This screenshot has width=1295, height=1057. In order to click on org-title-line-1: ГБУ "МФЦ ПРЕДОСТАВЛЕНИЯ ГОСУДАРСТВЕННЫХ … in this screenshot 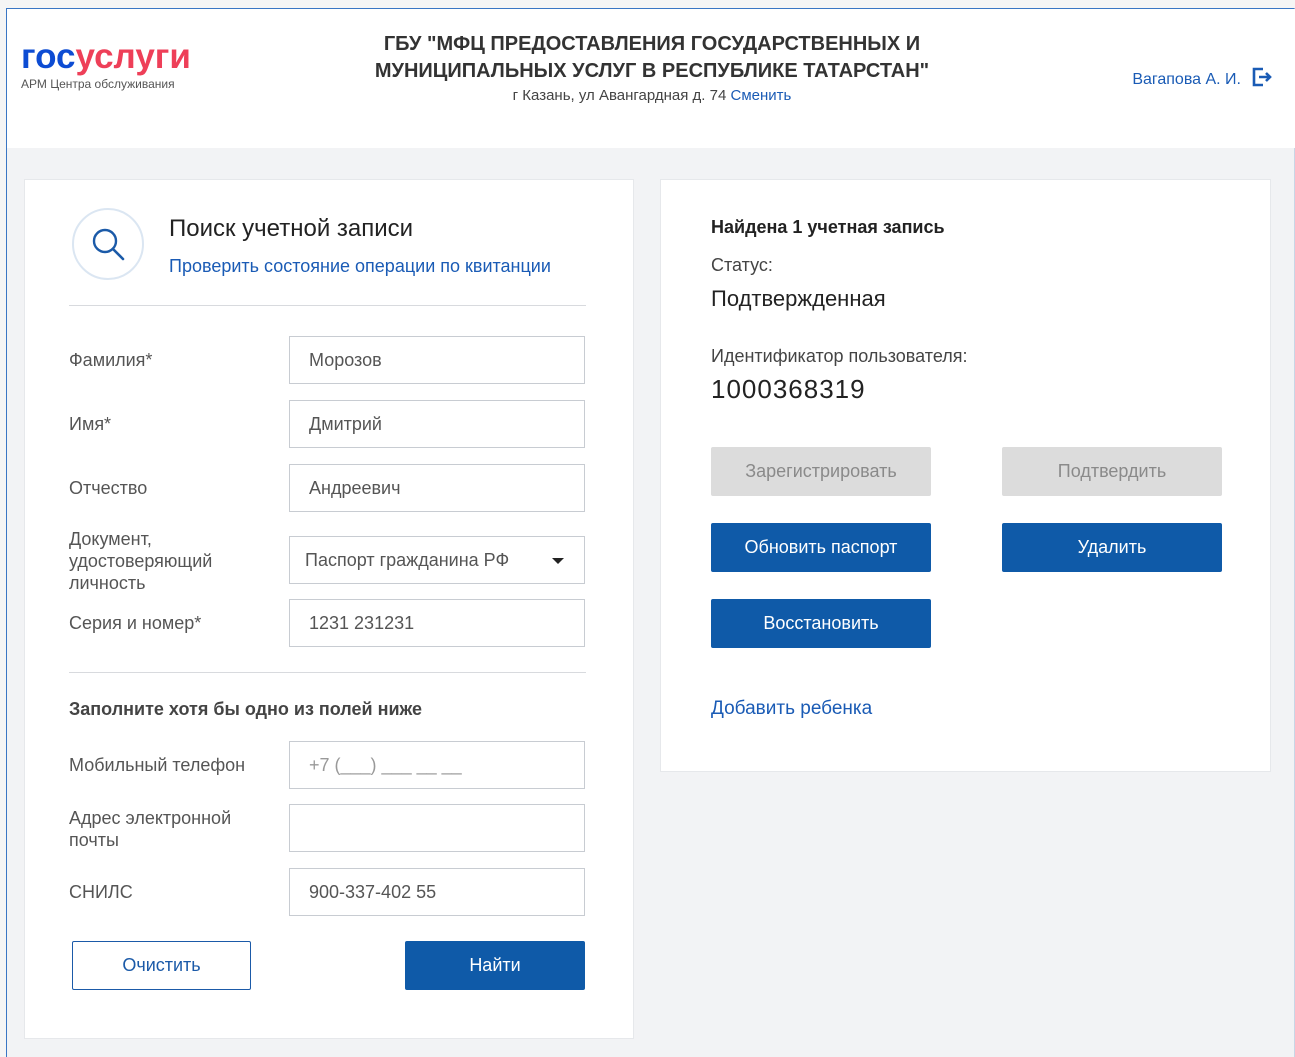, I will do `click(652, 44)`.